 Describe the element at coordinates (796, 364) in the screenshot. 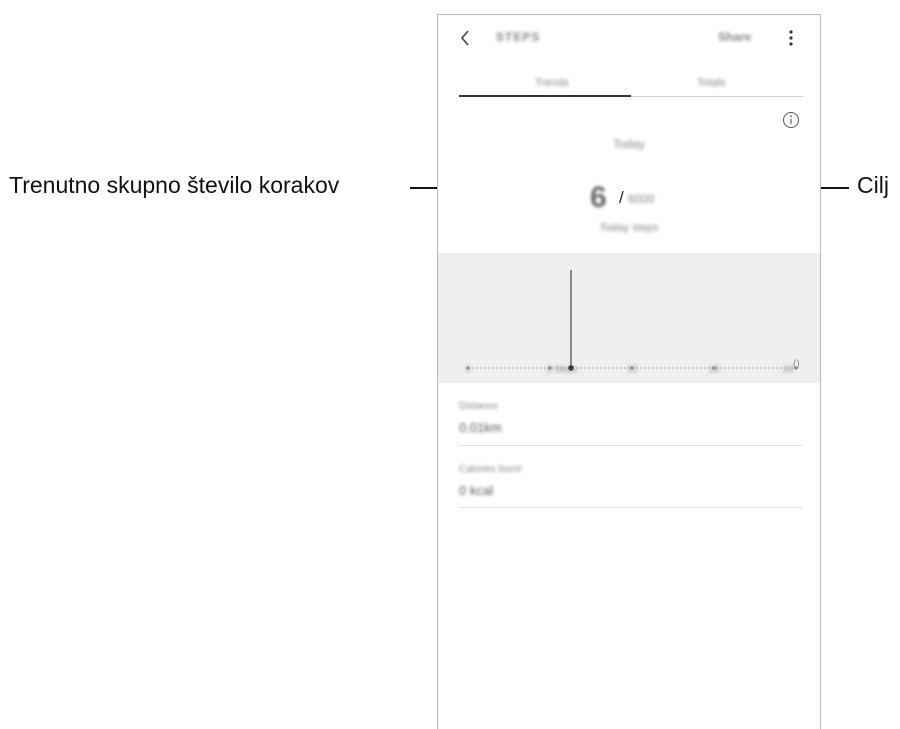

I see `chart-extra-label: ()` at that location.